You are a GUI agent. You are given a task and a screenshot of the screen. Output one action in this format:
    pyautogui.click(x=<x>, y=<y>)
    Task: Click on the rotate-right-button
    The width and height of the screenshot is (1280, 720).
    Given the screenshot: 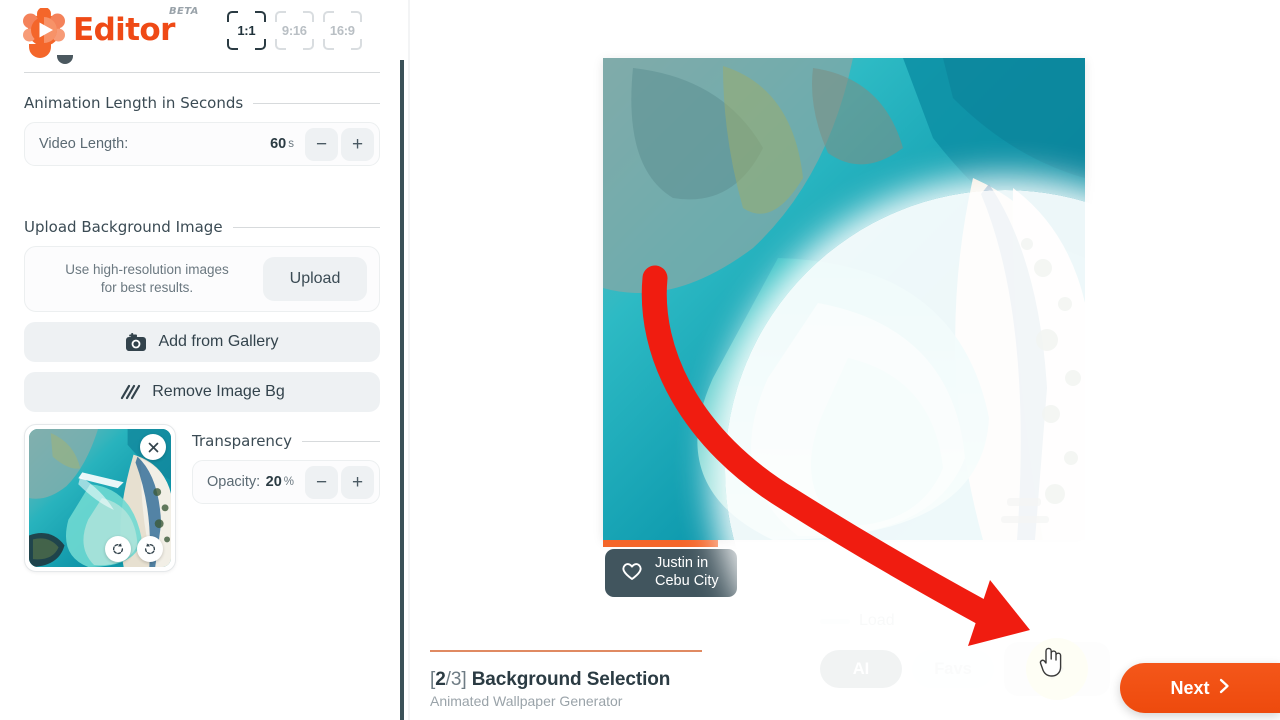 What is the action you would take?
    pyautogui.click(x=150, y=549)
    